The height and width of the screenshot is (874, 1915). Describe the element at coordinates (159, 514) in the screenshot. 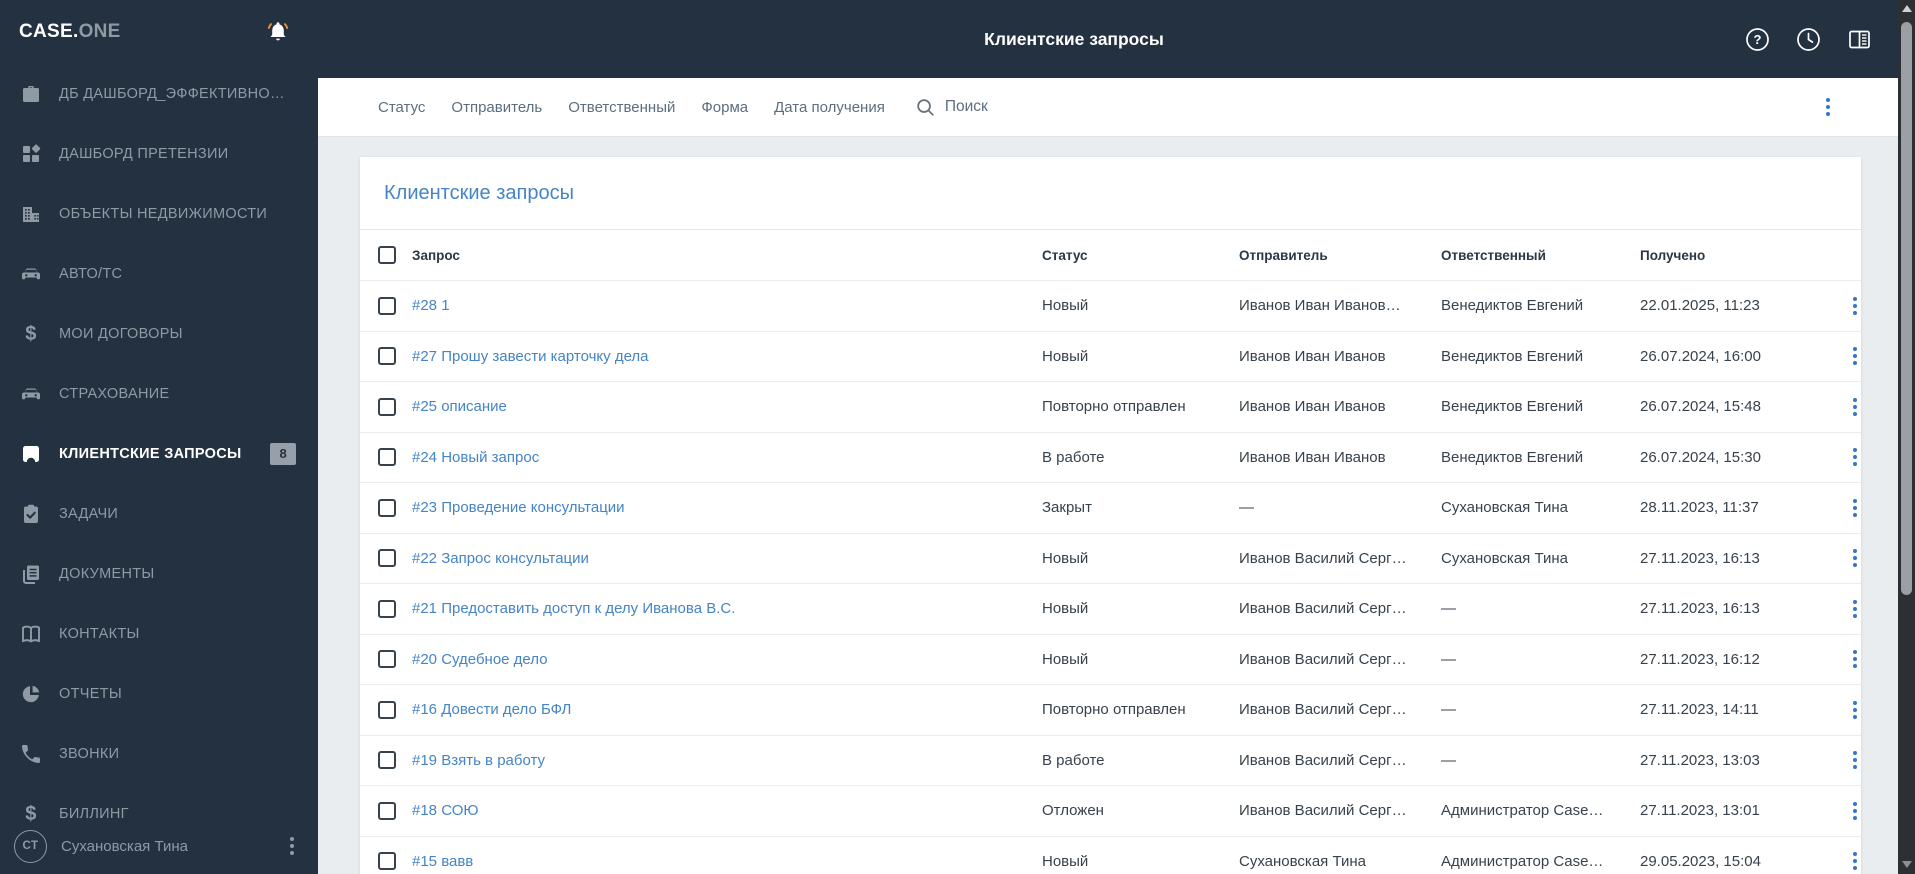

I see `sidebar-item-zadachi: ЗАДАЧИ` at that location.